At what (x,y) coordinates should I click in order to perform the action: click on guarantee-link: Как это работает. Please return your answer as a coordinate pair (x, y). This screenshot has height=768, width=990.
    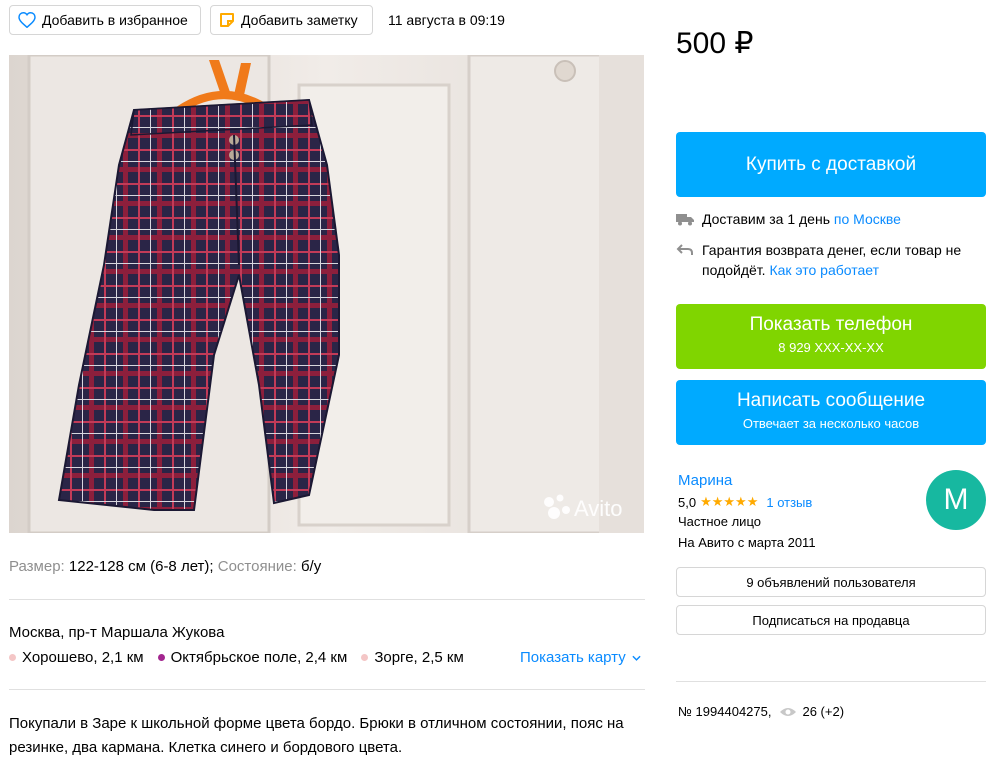
    Looking at the image, I should click on (824, 270).